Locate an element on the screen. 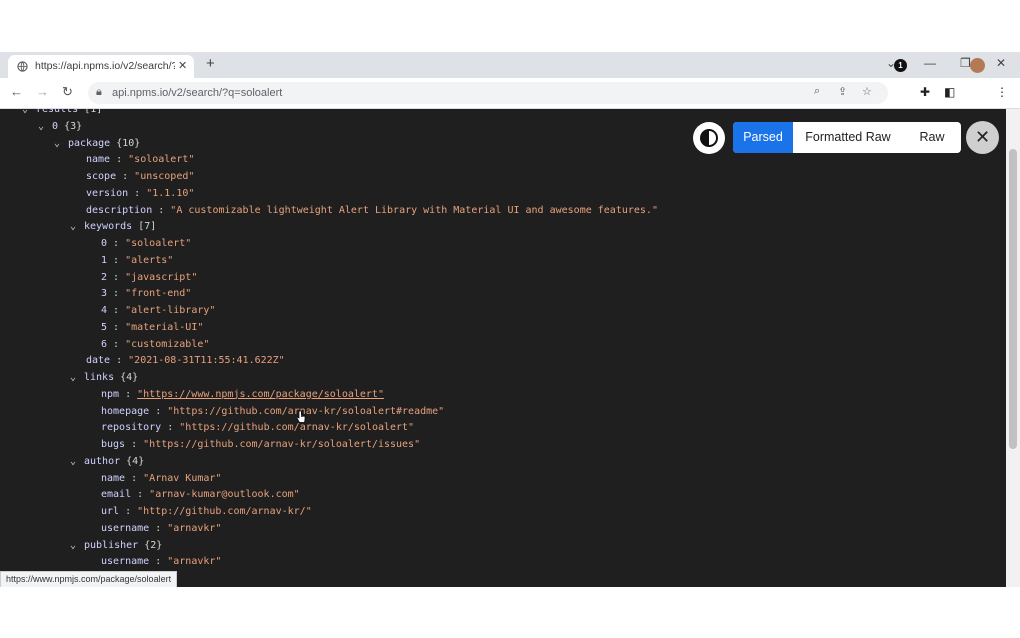 This screenshot has width=1020, height=638. formatted-raw-mode-button: Formatted Raw is located at coordinates (848, 137).